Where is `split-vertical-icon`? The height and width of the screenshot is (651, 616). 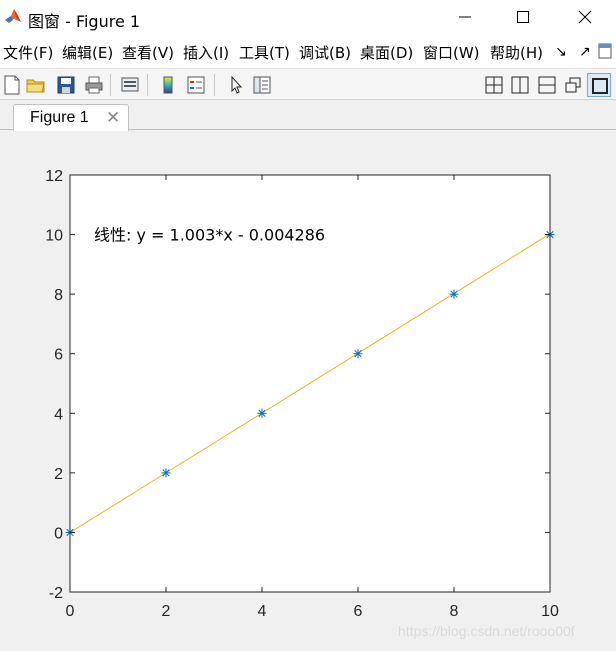 split-vertical-icon is located at coordinates (520, 85).